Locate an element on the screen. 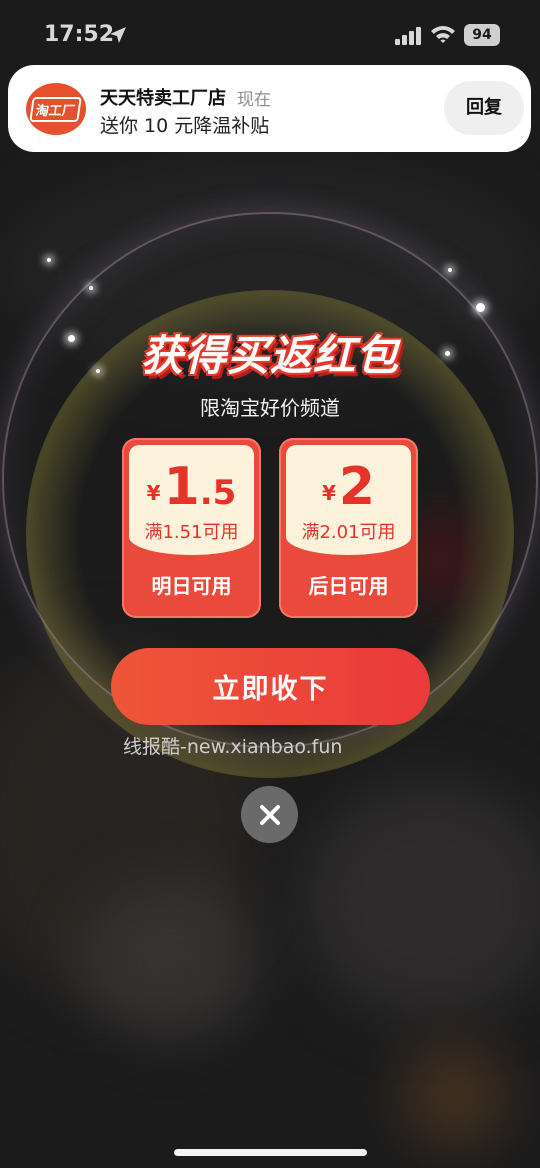  popup-headline: 获得买返红包 is located at coordinates (269, 355).